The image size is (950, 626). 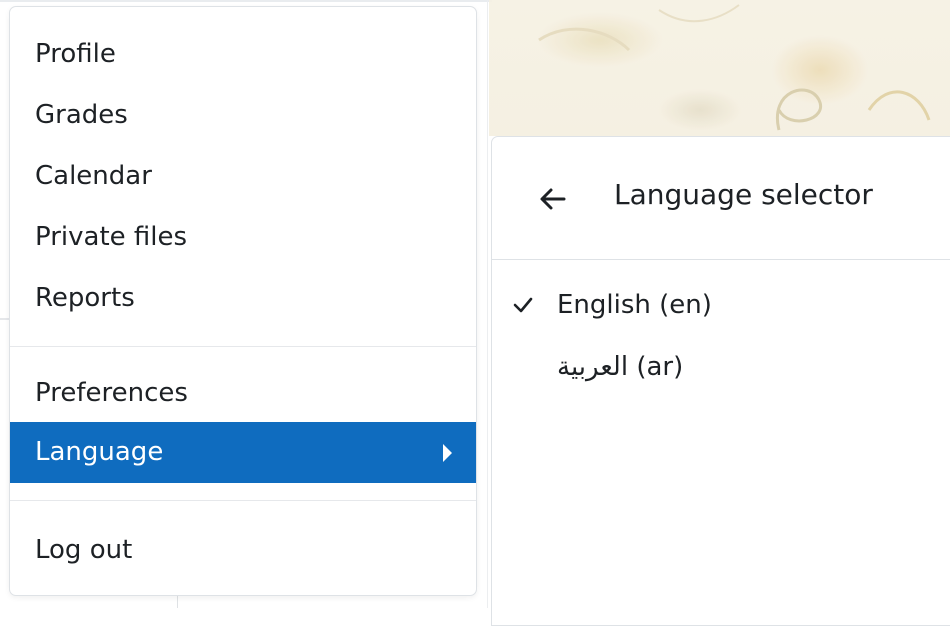 What do you see at coordinates (553, 199) in the screenshot?
I see `arrow-left-icon` at bounding box center [553, 199].